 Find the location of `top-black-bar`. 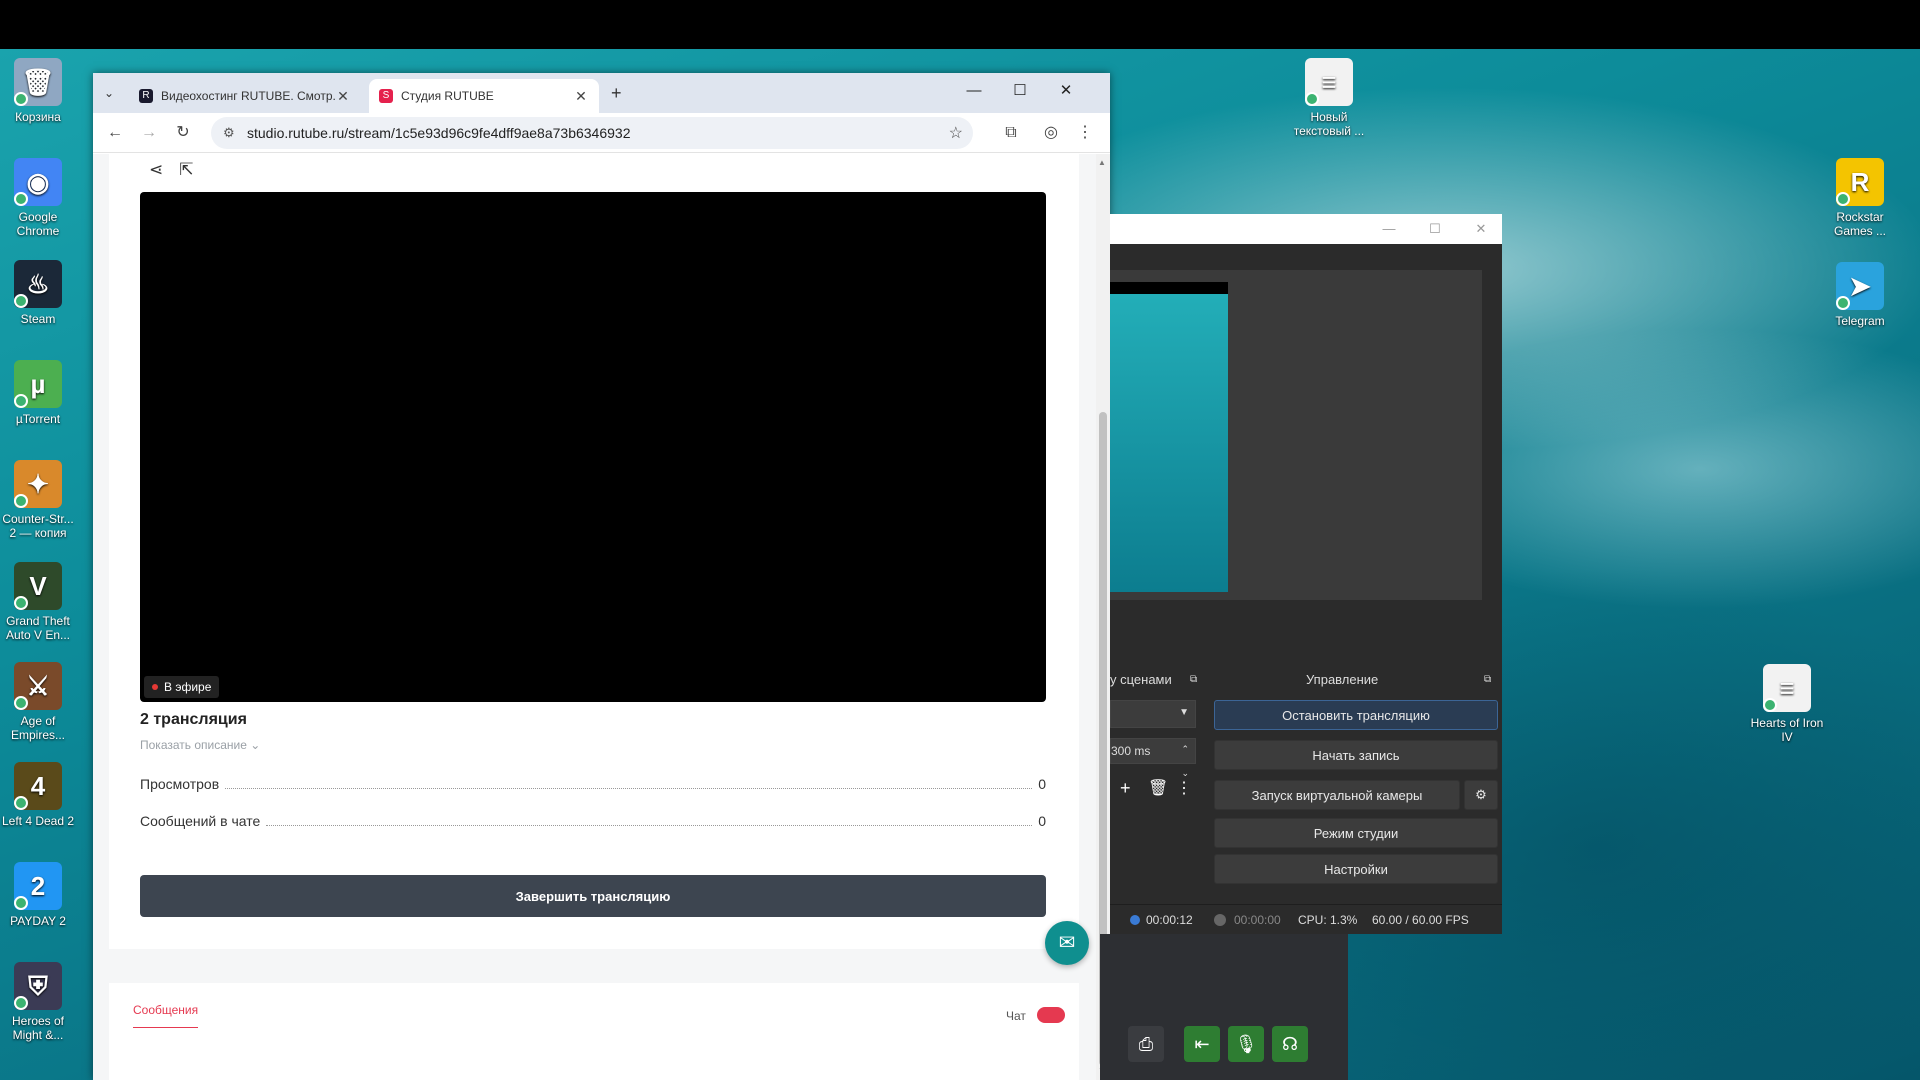

top-black-bar is located at coordinates (960, 24).